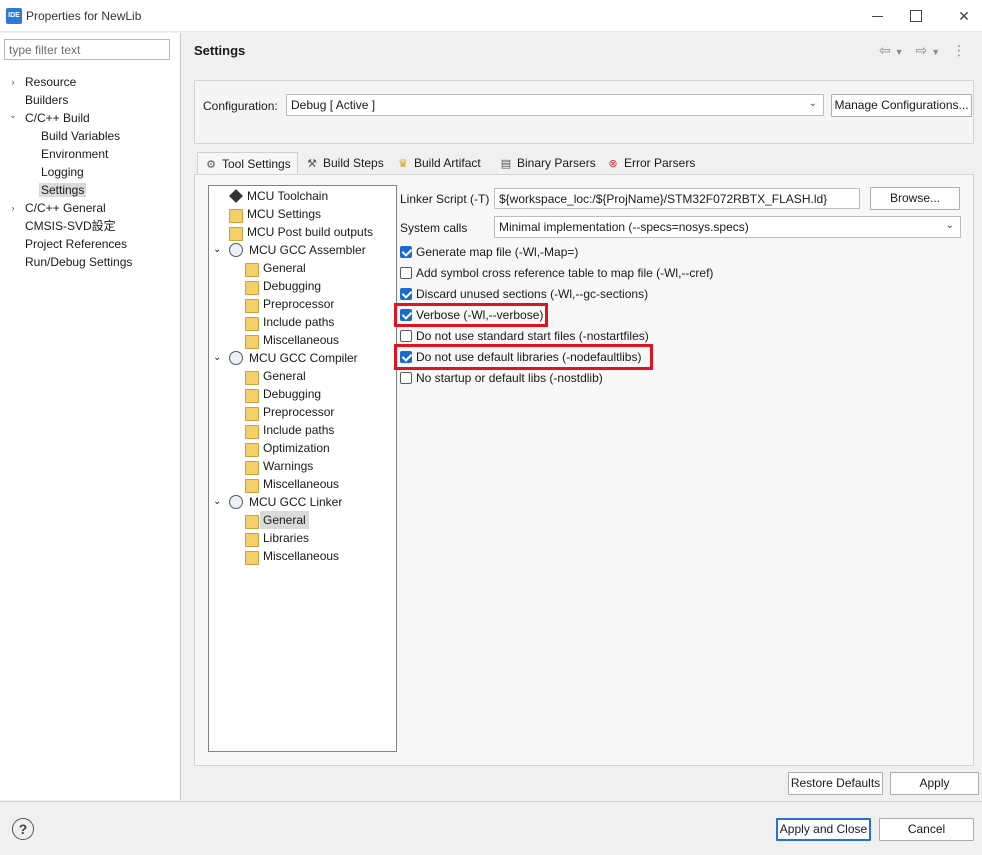 The height and width of the screenshot is (855, 982). Describe the element at coordinates (613, 164) in the screenshot. I see `error-icon: ⊗` at that location.